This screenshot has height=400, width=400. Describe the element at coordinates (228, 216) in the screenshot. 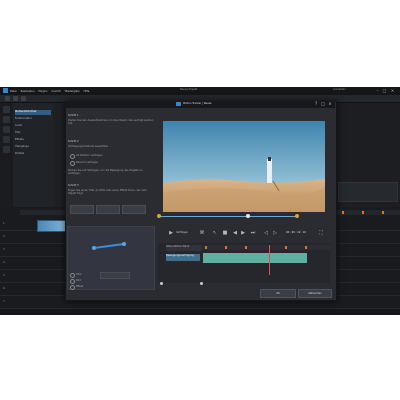

I see `trim-bar` at that location.